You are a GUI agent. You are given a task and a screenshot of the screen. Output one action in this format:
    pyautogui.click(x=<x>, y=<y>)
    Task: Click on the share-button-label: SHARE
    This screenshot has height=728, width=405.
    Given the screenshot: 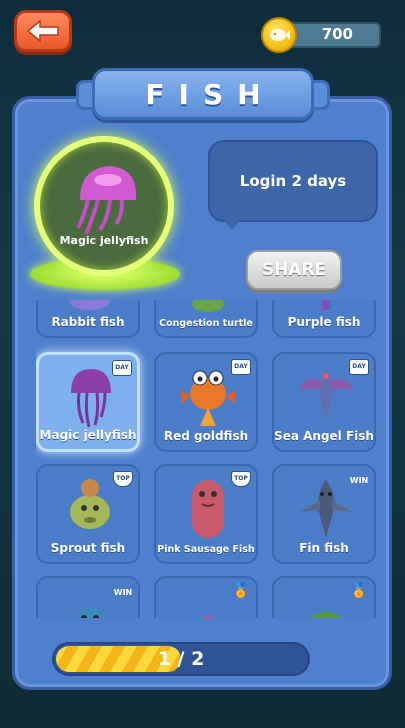 What is the action you would take?
    pyautogui.click(x=294, y=270)
    